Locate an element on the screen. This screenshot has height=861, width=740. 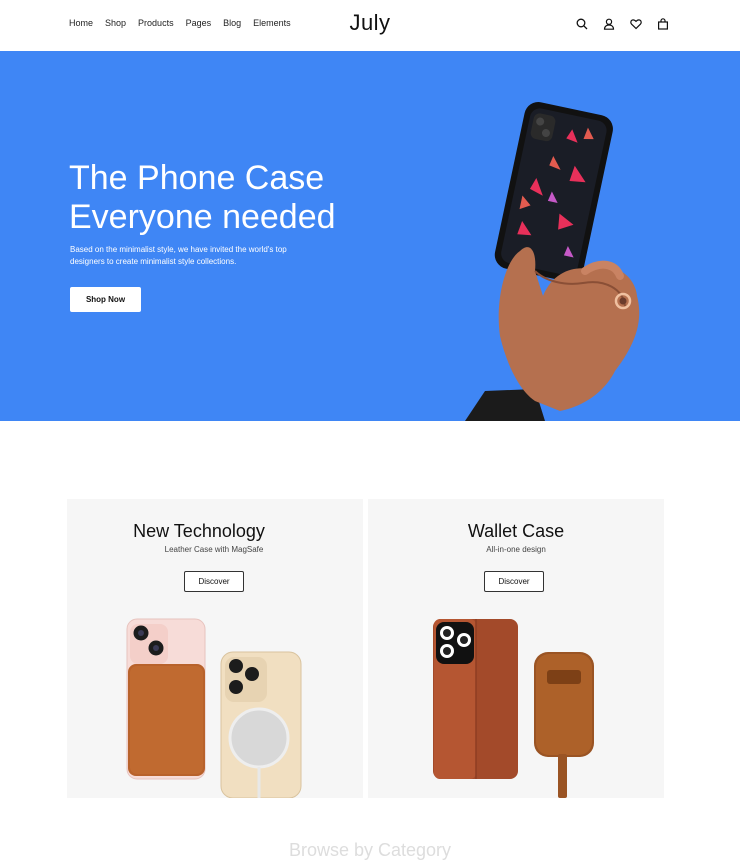
search-icon is located at coordinates (582, 24).